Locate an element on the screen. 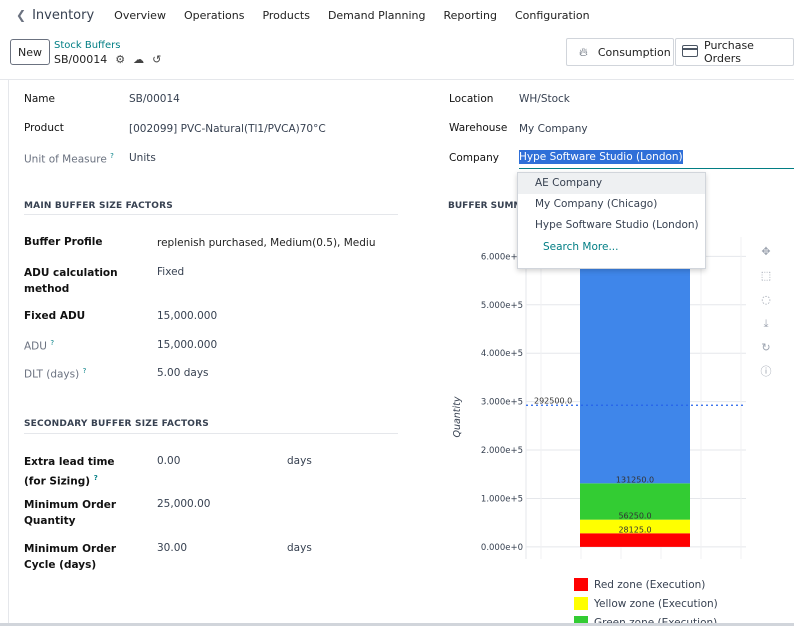 Image resolution: width=794 pixels, height=626 pixels. name-value: SB/00014 is located at coordinates (154, 99).